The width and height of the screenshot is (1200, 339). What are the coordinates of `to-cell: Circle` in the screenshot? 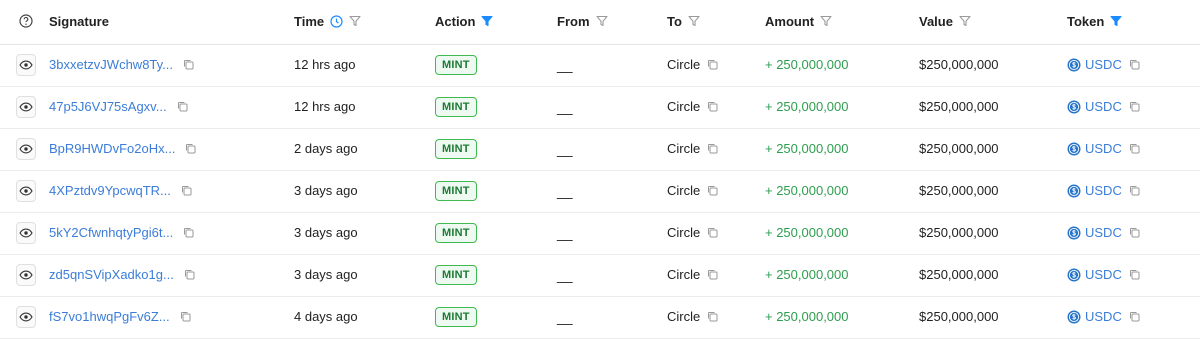 It's located at (692, 148).